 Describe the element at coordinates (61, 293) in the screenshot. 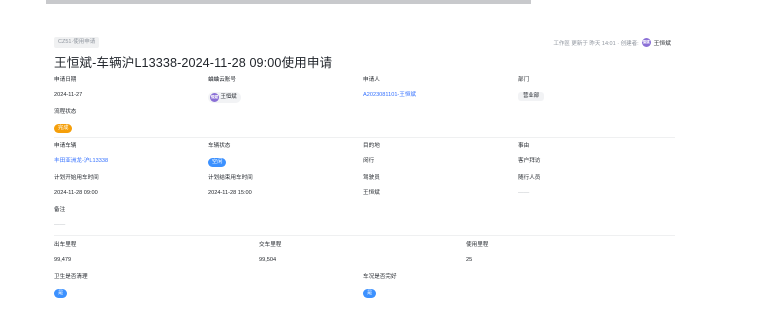

I see `hygiene-badge: 是` at that location.